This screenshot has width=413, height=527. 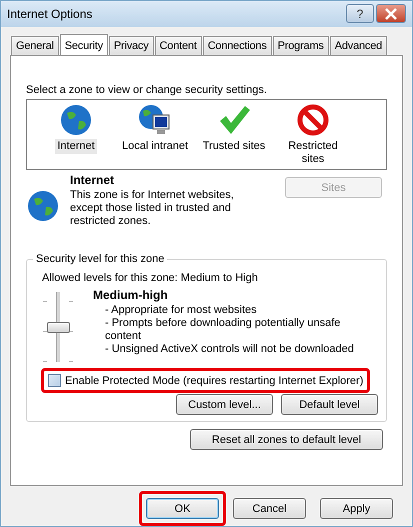 I want to click on checkbox, so click(x=54, y=381).